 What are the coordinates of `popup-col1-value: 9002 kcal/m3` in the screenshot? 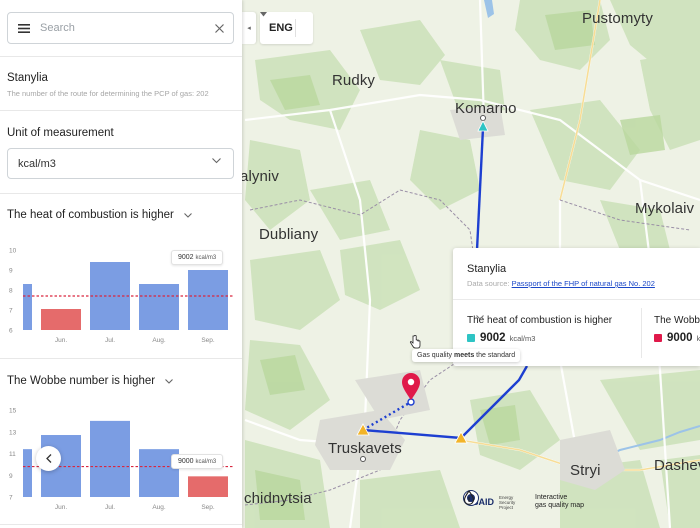 It's located at (501, 338).